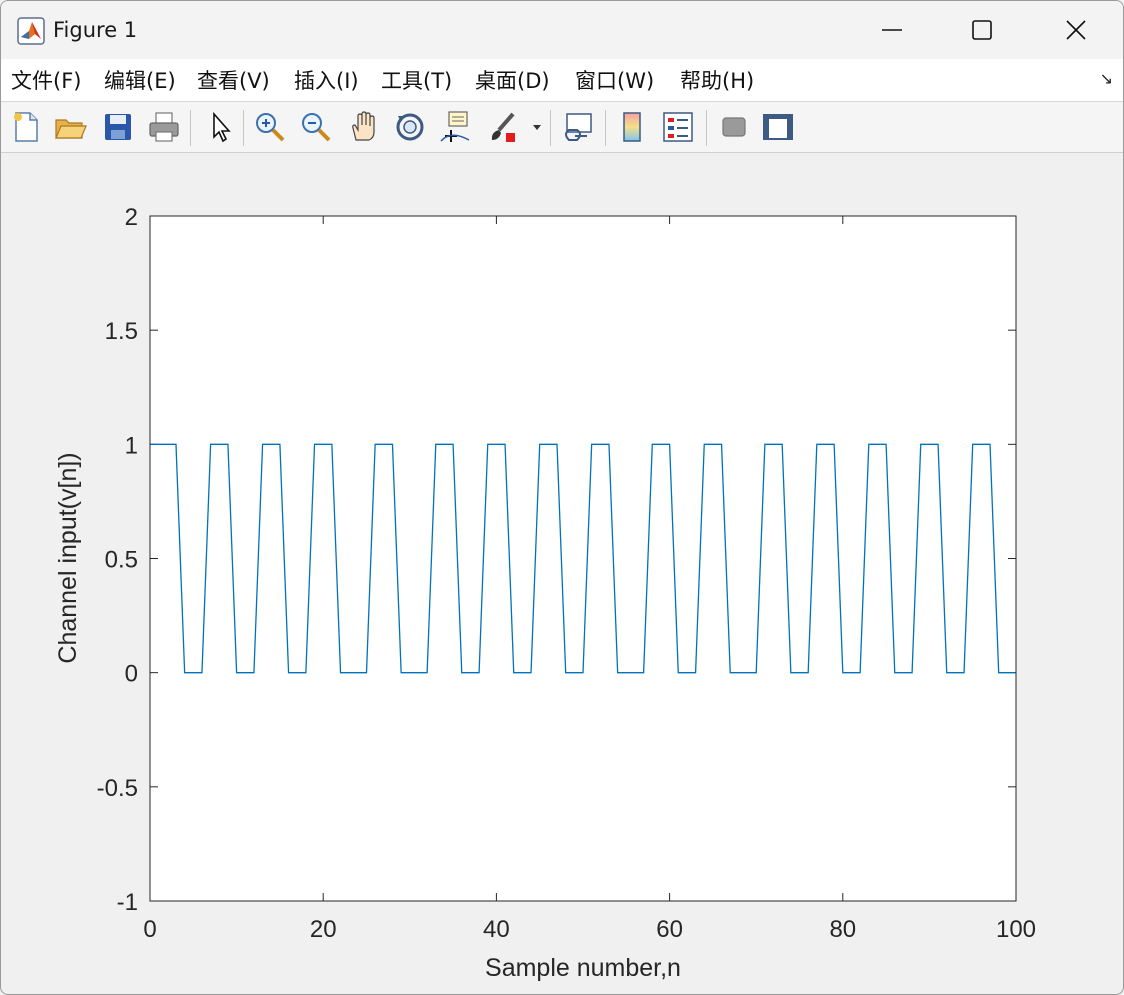 Image resolution: width=1124 pixels, height=995 pixels. Describe the element at coordinates (778, 127) in the screenshot. I see `show-plot-tools-icon` at that location.